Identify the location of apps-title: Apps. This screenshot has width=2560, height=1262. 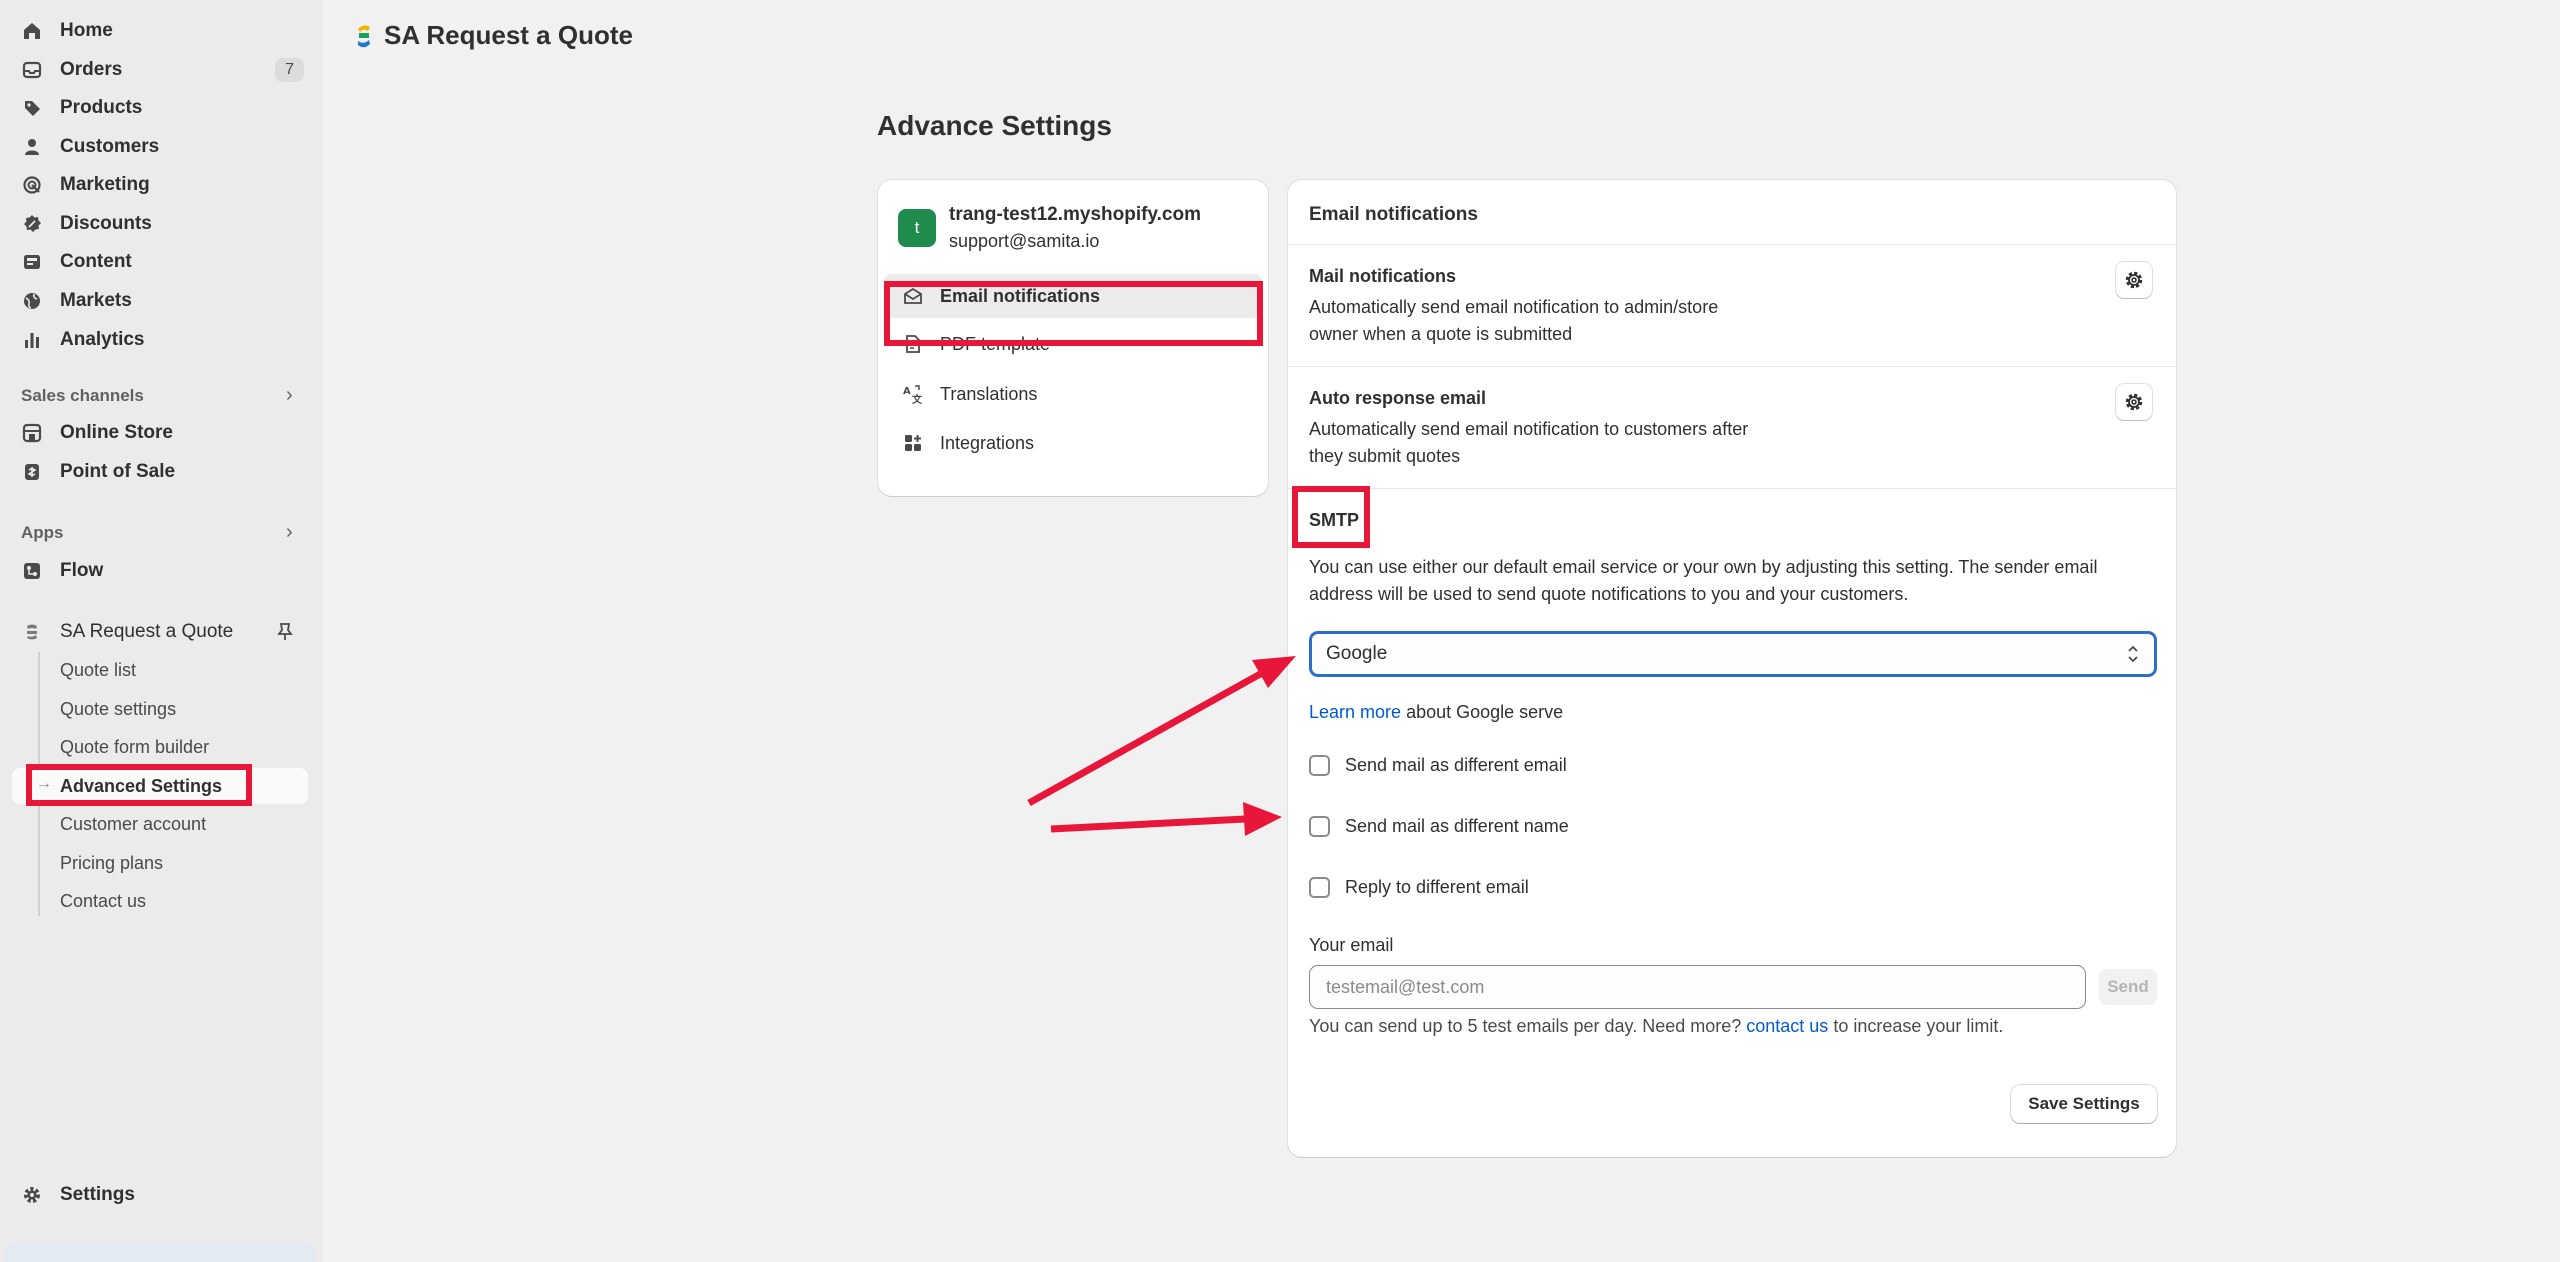
(42, 532).